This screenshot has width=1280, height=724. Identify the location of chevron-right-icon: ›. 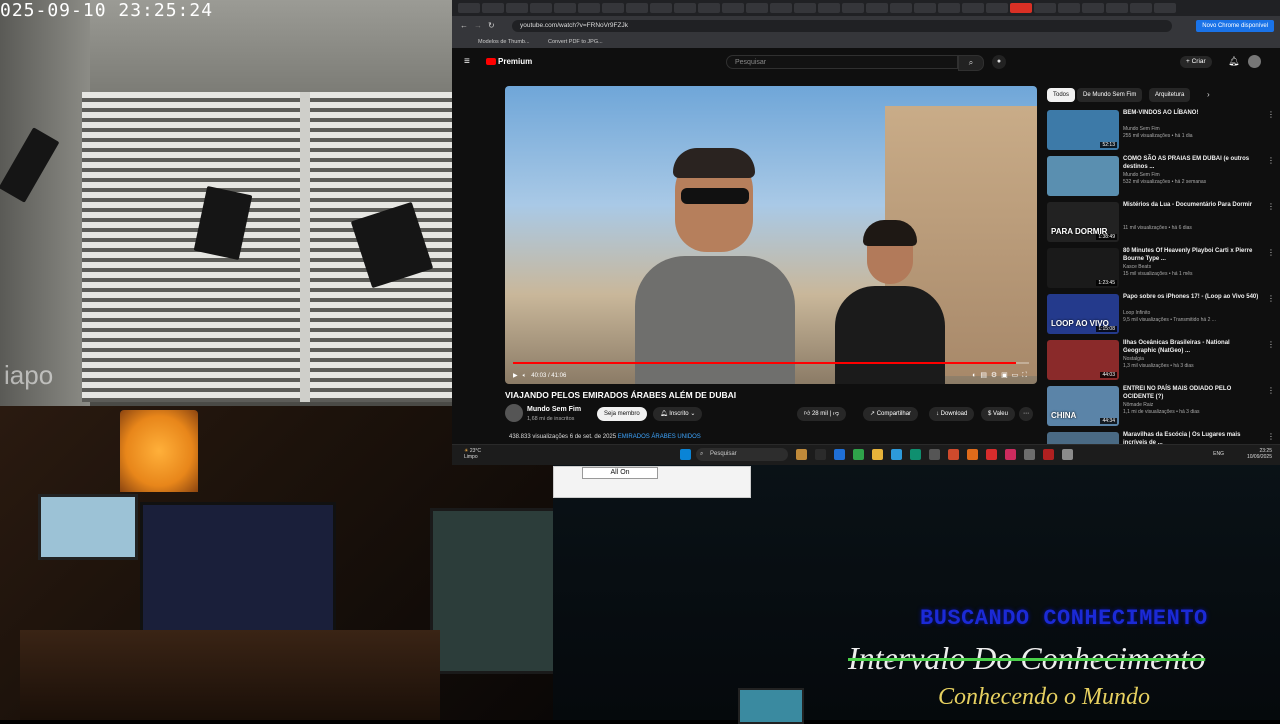
(1208, 94).